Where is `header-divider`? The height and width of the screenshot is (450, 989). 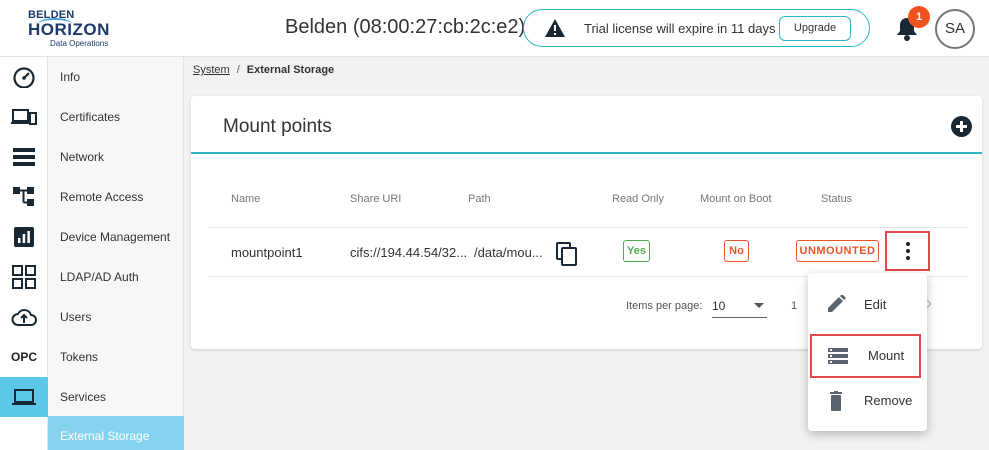 header-divider is located at coordinates (587, 227).